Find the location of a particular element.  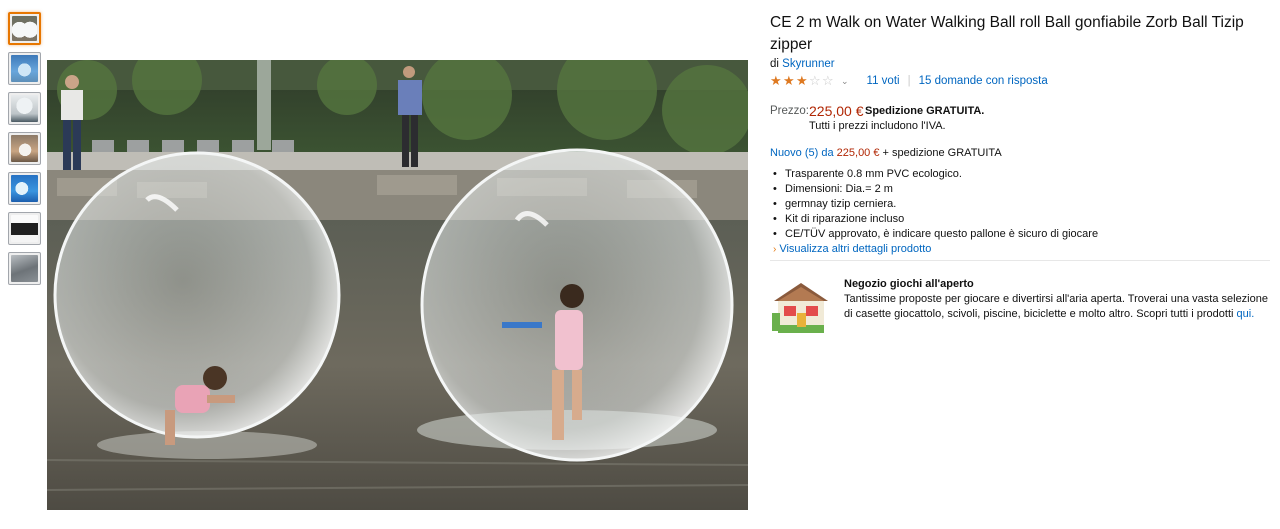

feature-item: Trasparente 0.8 mm PVC ecologico. is located at coordinates (1020, 174).